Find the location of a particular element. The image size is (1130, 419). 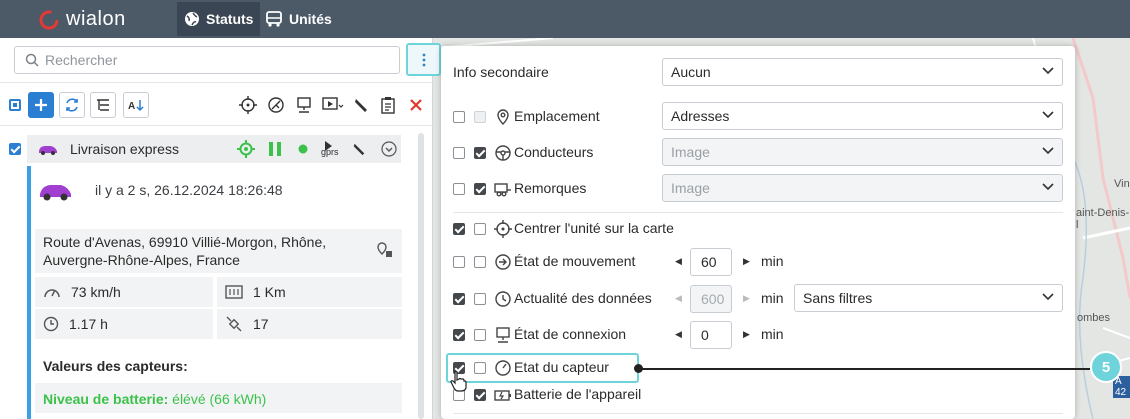

refresh-button is located at coordinates (72, 105).